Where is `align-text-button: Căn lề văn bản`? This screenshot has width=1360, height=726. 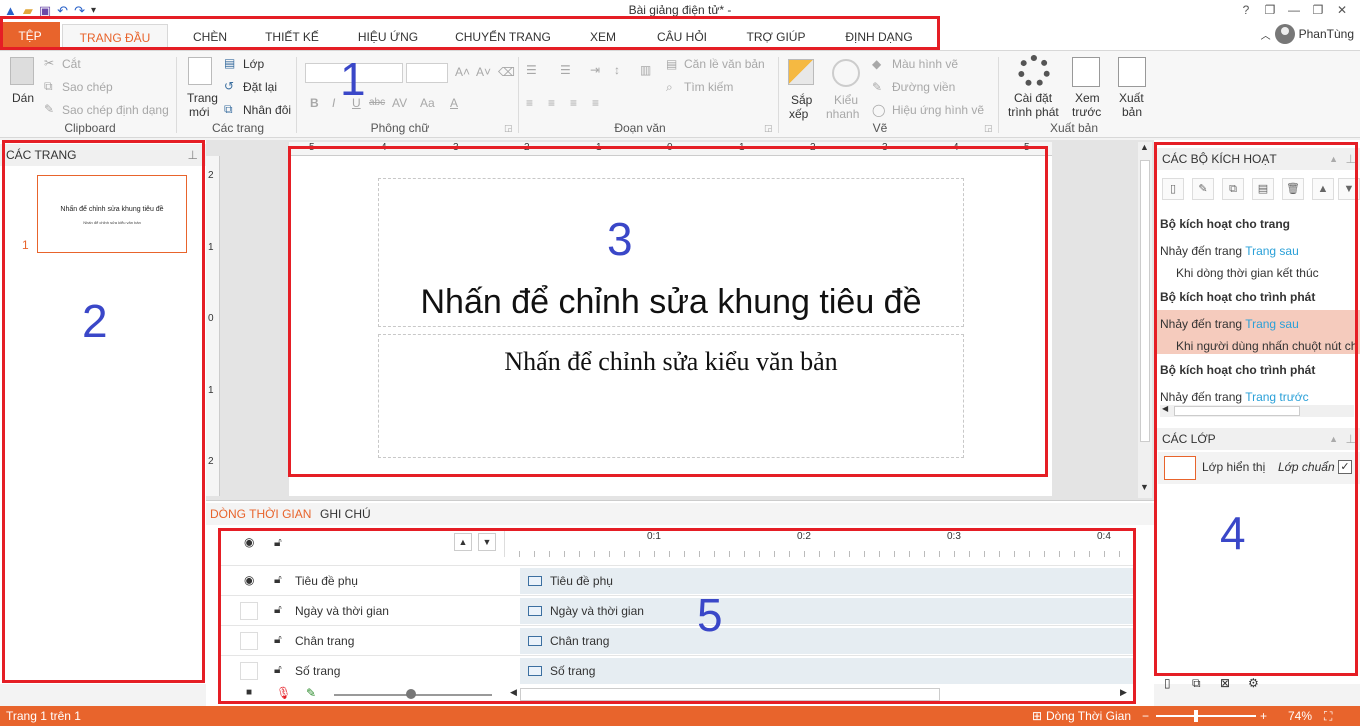 align-text-button: Căn lề văn bản is located at coordinates (724, 64).